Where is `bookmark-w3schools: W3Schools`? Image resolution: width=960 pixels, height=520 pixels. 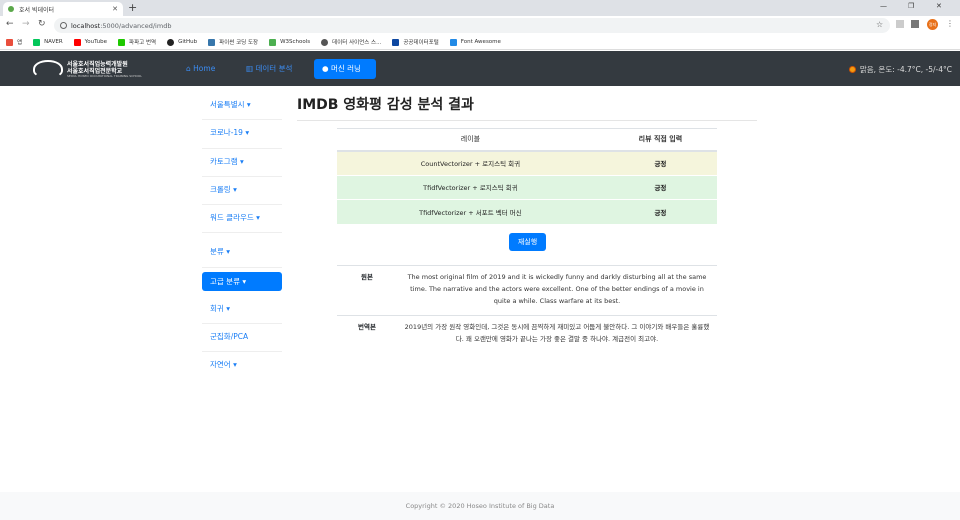
bookmark-w3schools: W3Schools is located at coordinates (289, 42).